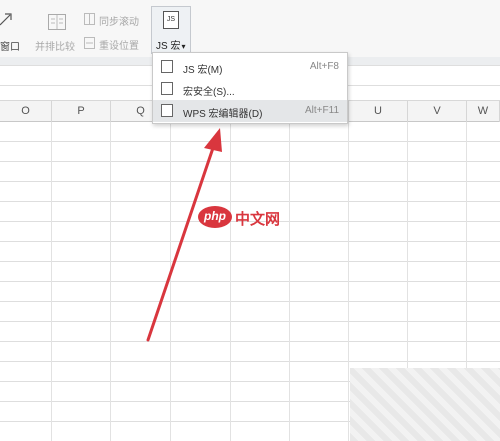  I want to click on php-cn-watermark: php 中文网, so click(248, 218).